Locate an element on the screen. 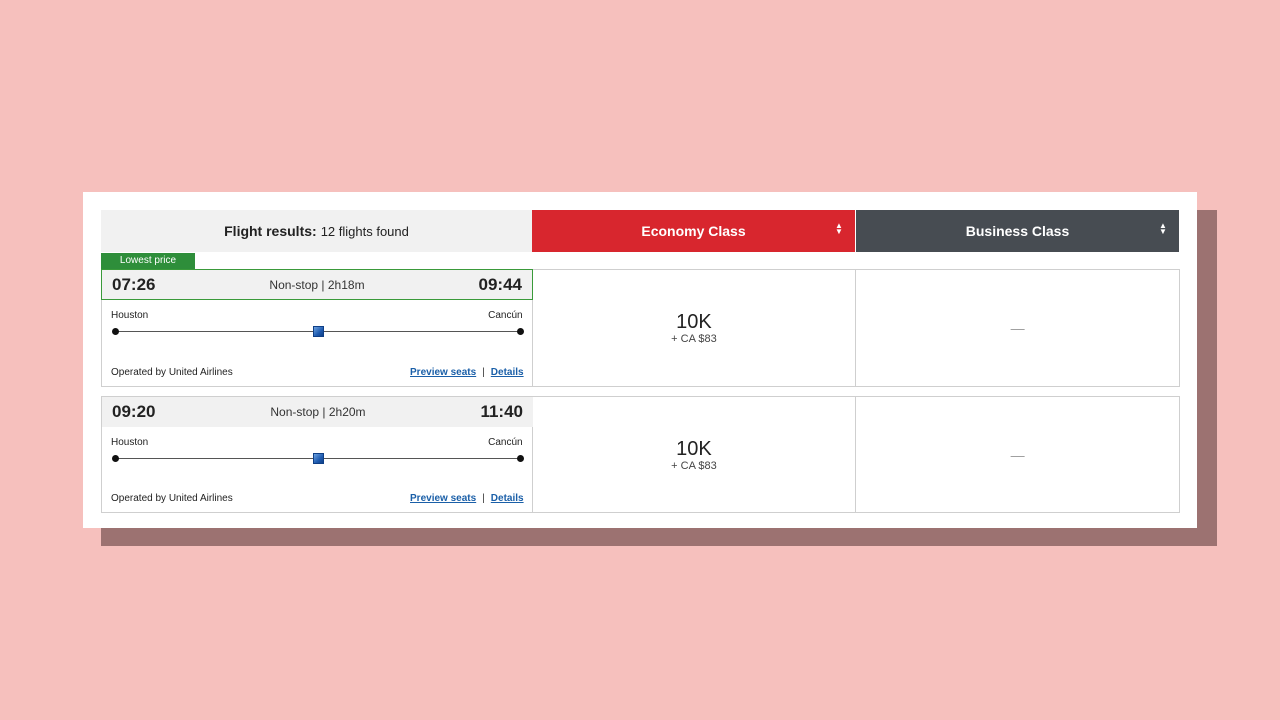 This screenshot has width=1280, height=720. economy-class-label: Economy Class is located at coordinates (693, 231).